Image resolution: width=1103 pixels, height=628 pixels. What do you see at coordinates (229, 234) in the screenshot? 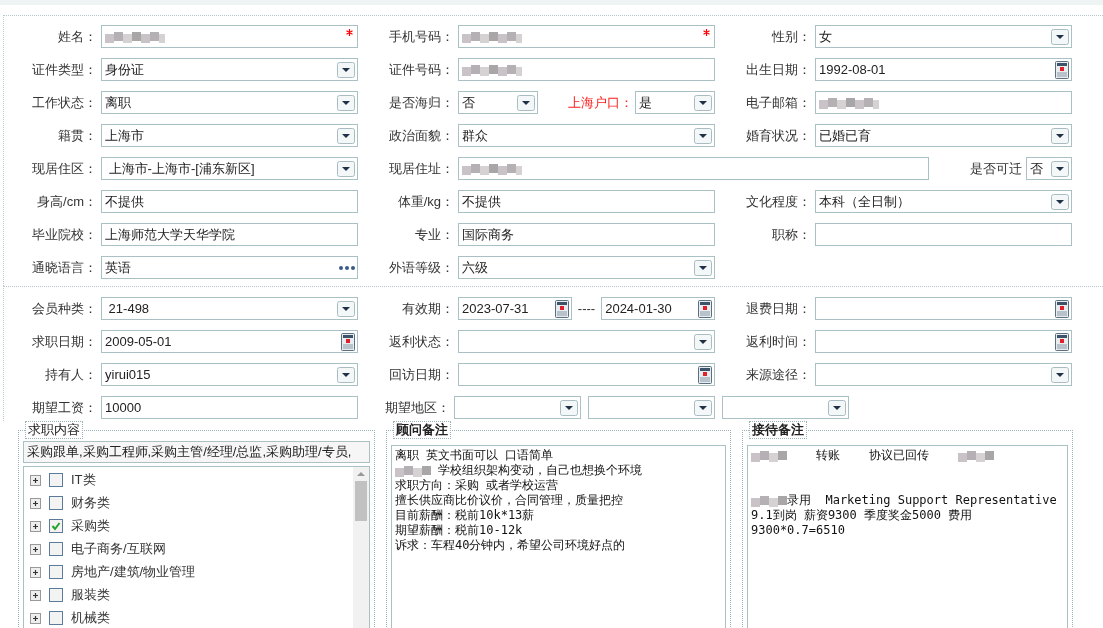
I see `text-field: 上海师范大学天华学院` at bounding box center [229, 234].